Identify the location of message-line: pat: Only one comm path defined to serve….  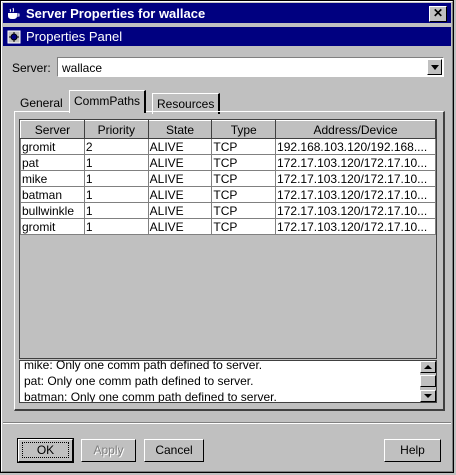
(139, 381).